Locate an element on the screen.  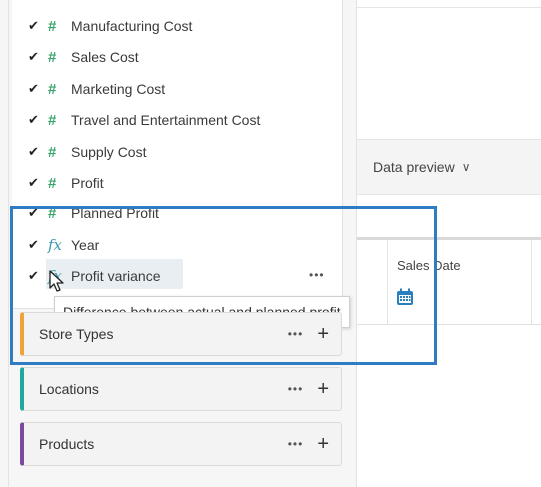
field-row-profit: ✔ # Profit is located at coordinates (177, 183).